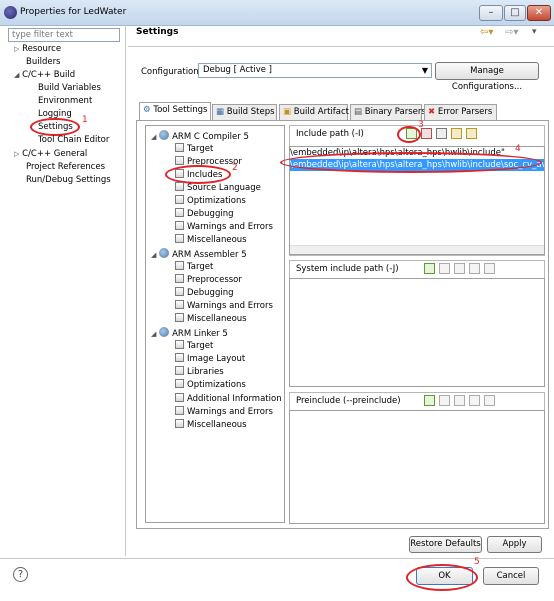 Image resolution: width=554 pixels, height=601 pixels. Describe the element at coordinates (477, 562) in the screenshot. I see `annotation-number-5: 5` at that location.